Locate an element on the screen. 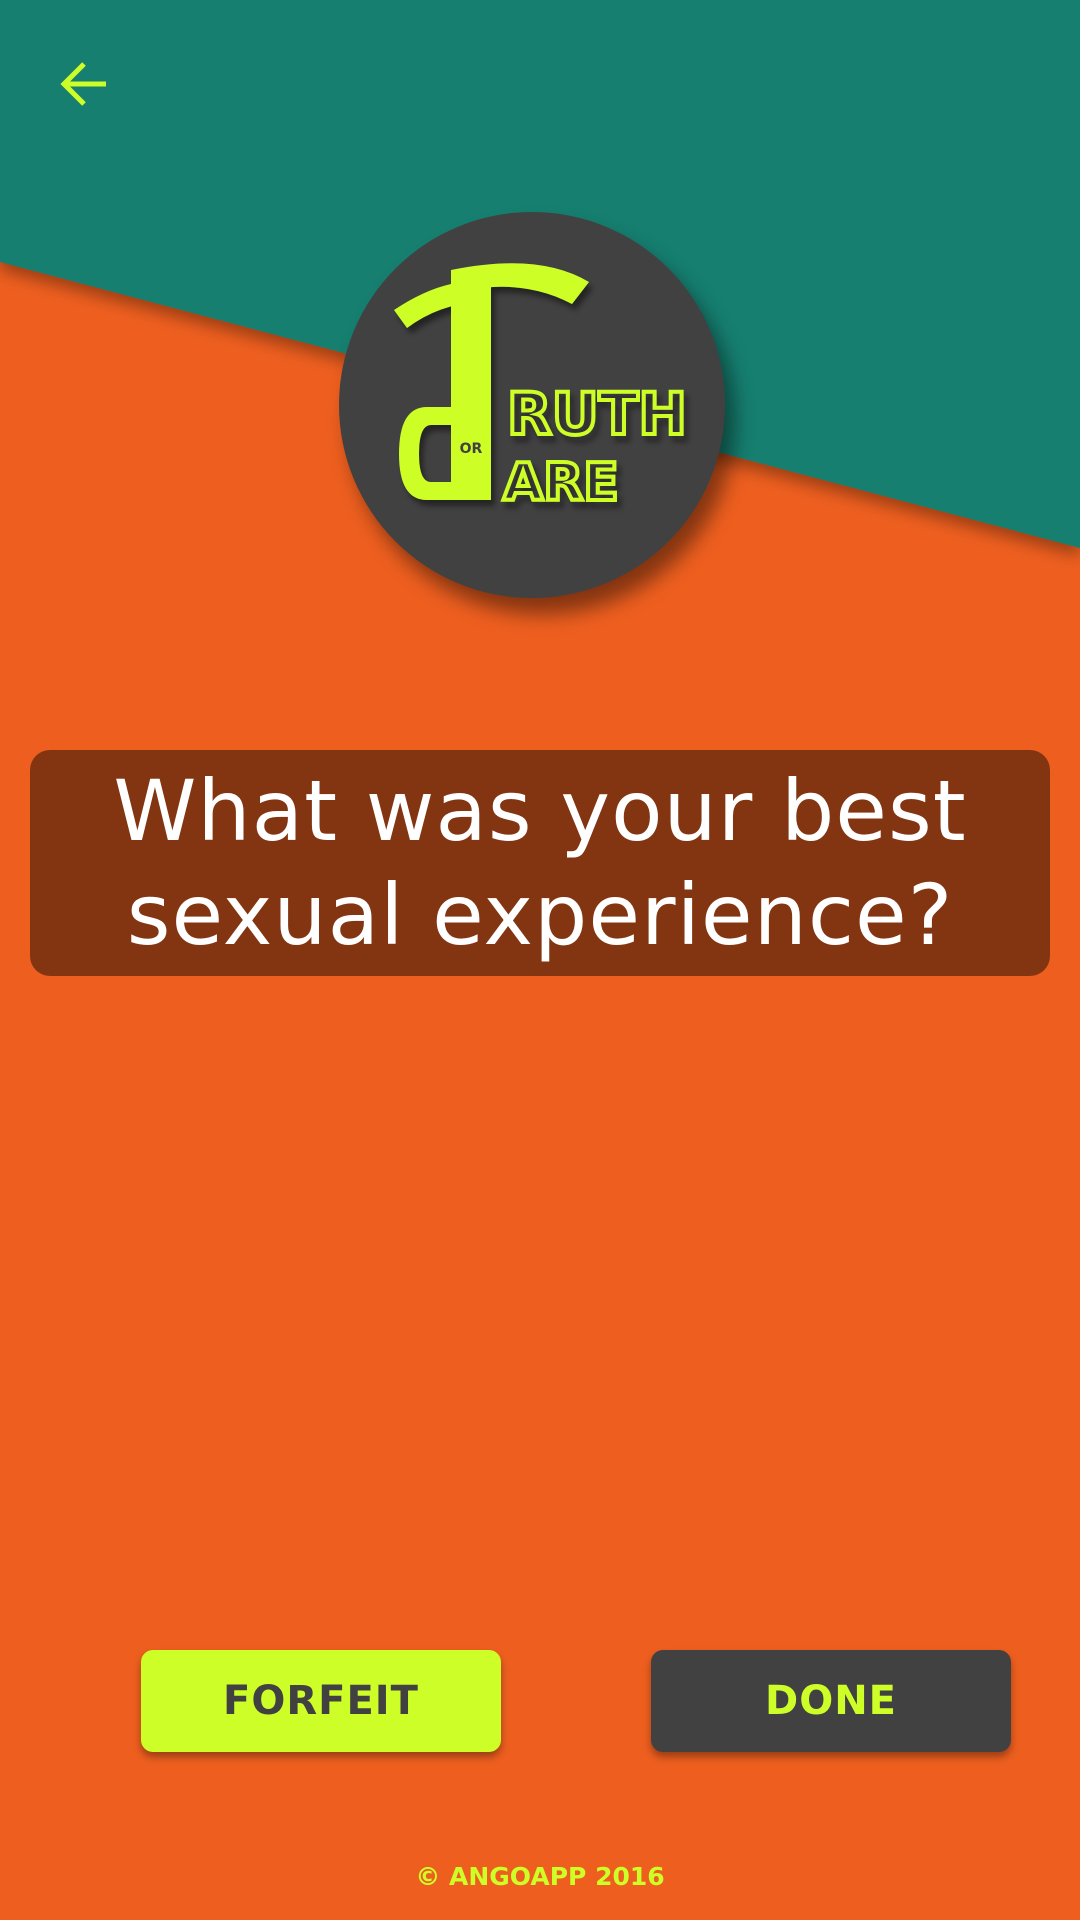 The width and height of the screenshot is (1080, 1920). done-button: DONE is located at coordinates (831, 1701).